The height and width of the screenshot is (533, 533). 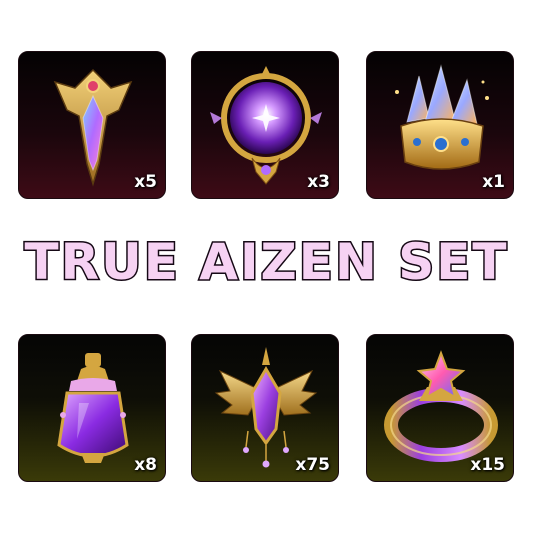 What do you see at coordinates (493, 182) in the screenshot?
I see `item-quantity: x1` at bounding box center [493, 182].